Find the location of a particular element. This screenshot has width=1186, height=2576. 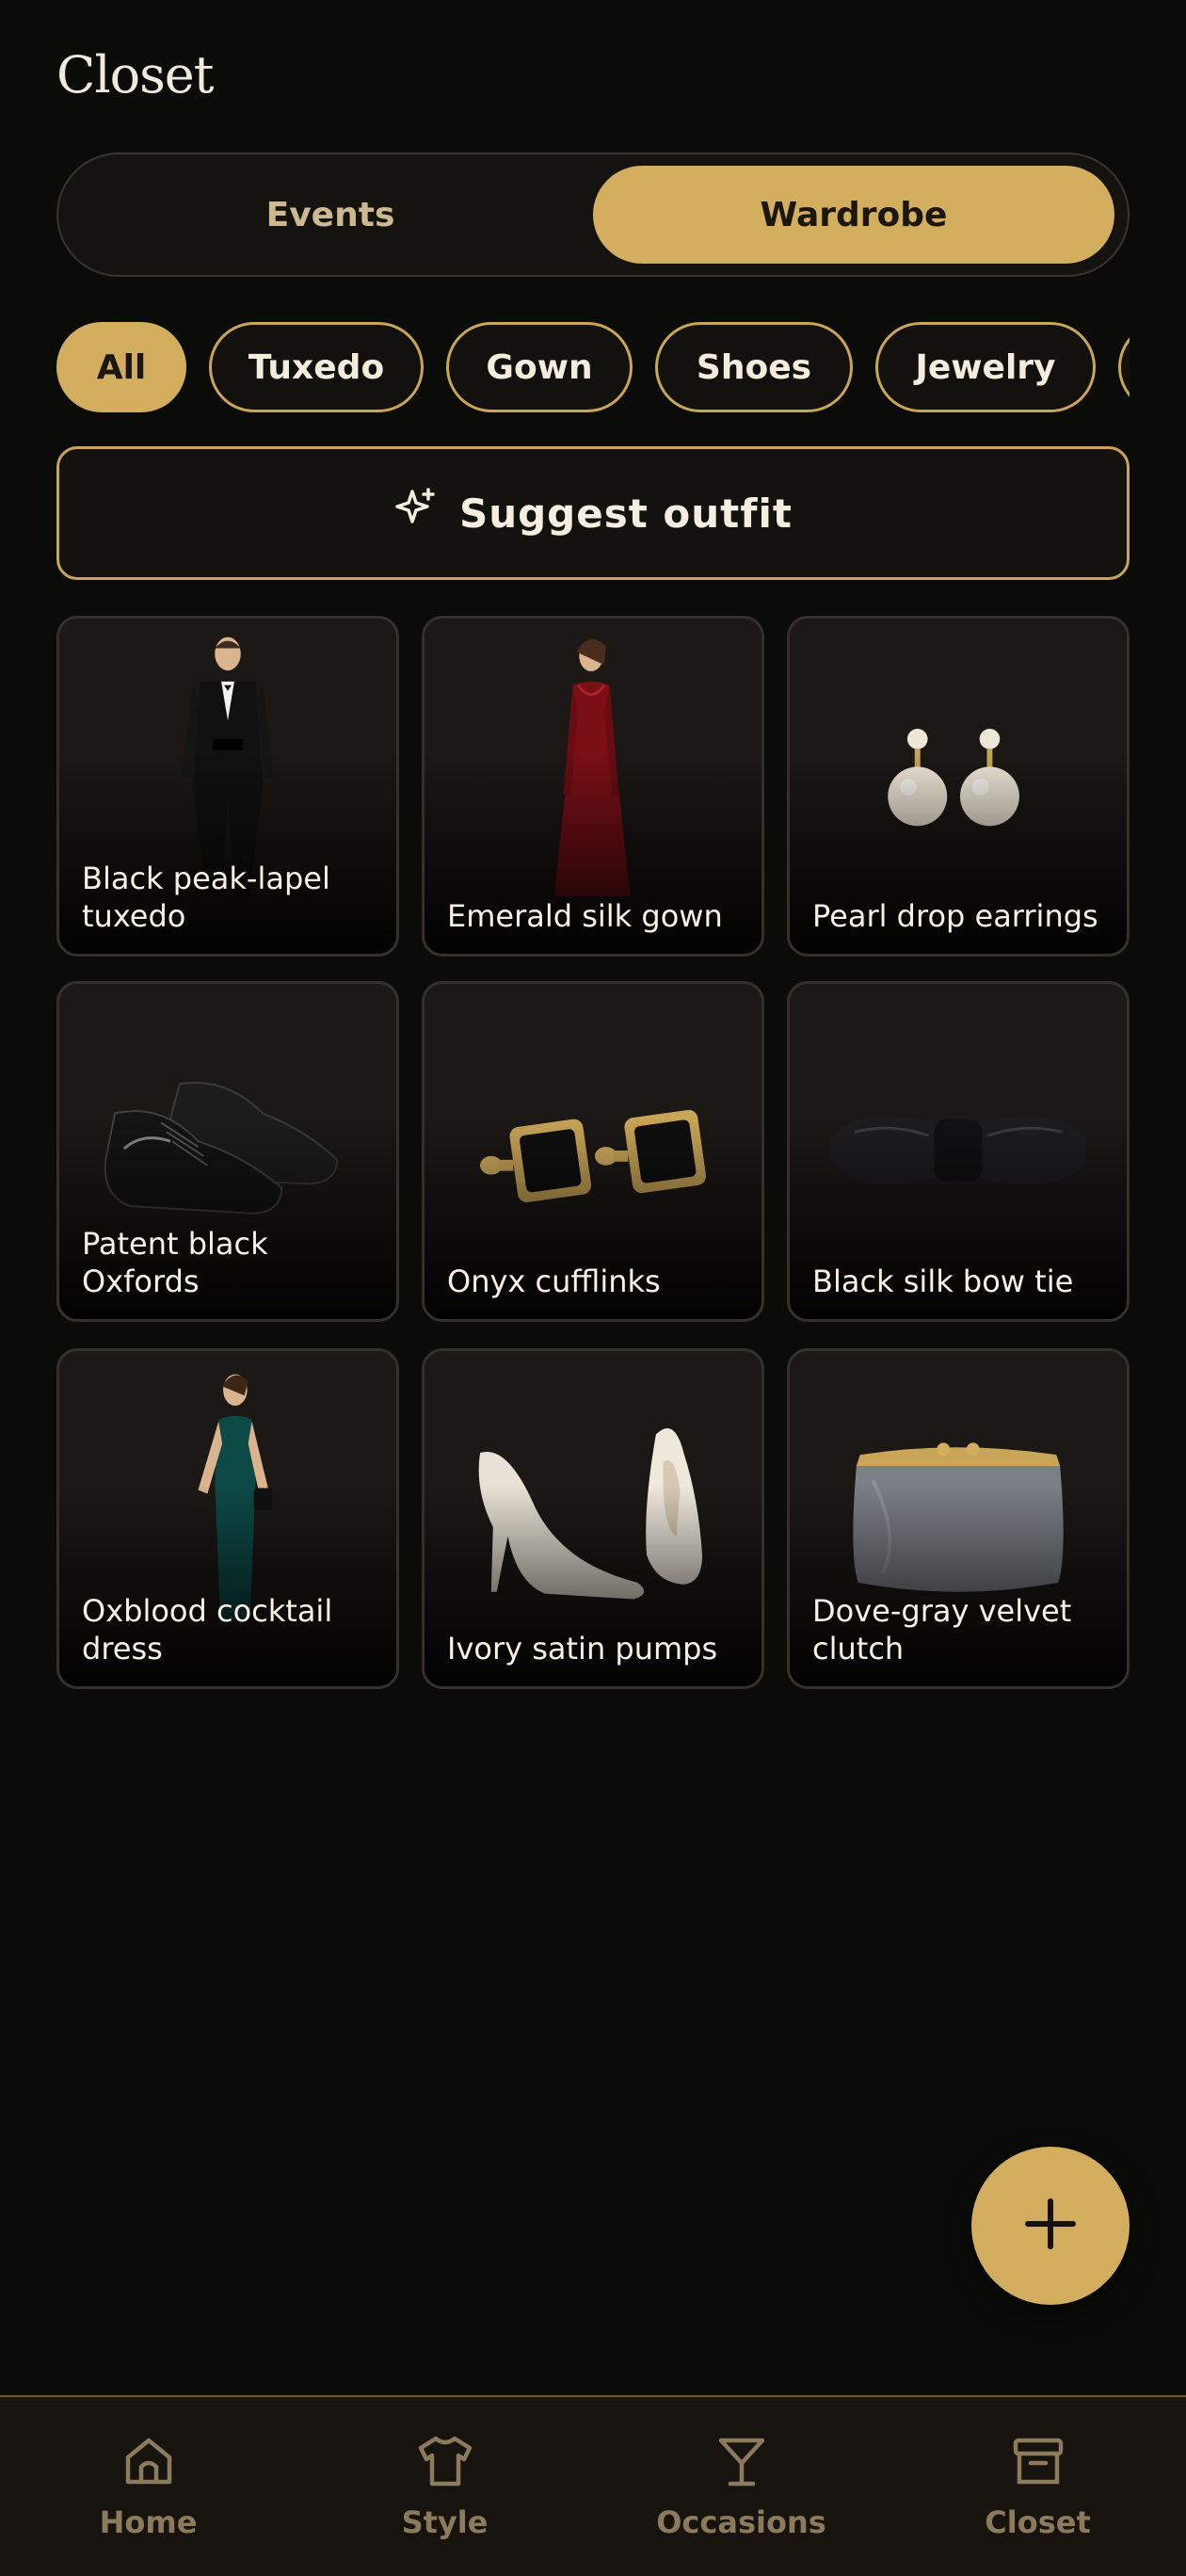

bottom-navigation: Home Style Occasions Closet is located at coordinates (593, 2485).